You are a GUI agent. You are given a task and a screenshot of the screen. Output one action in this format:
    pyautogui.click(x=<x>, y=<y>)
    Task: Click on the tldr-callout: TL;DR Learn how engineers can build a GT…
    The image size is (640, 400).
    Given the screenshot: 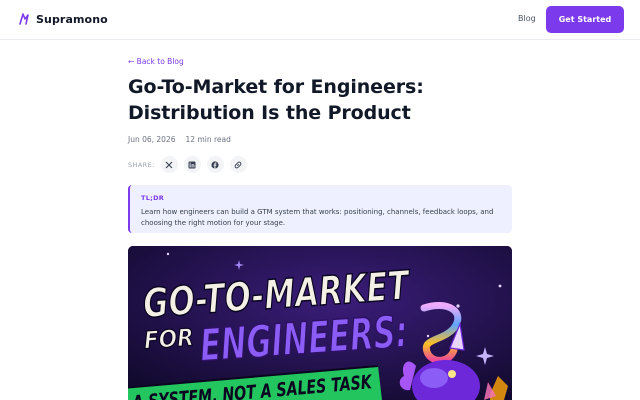 What is the action you would take?
    pyautogui.click(x=320, y=209)
    